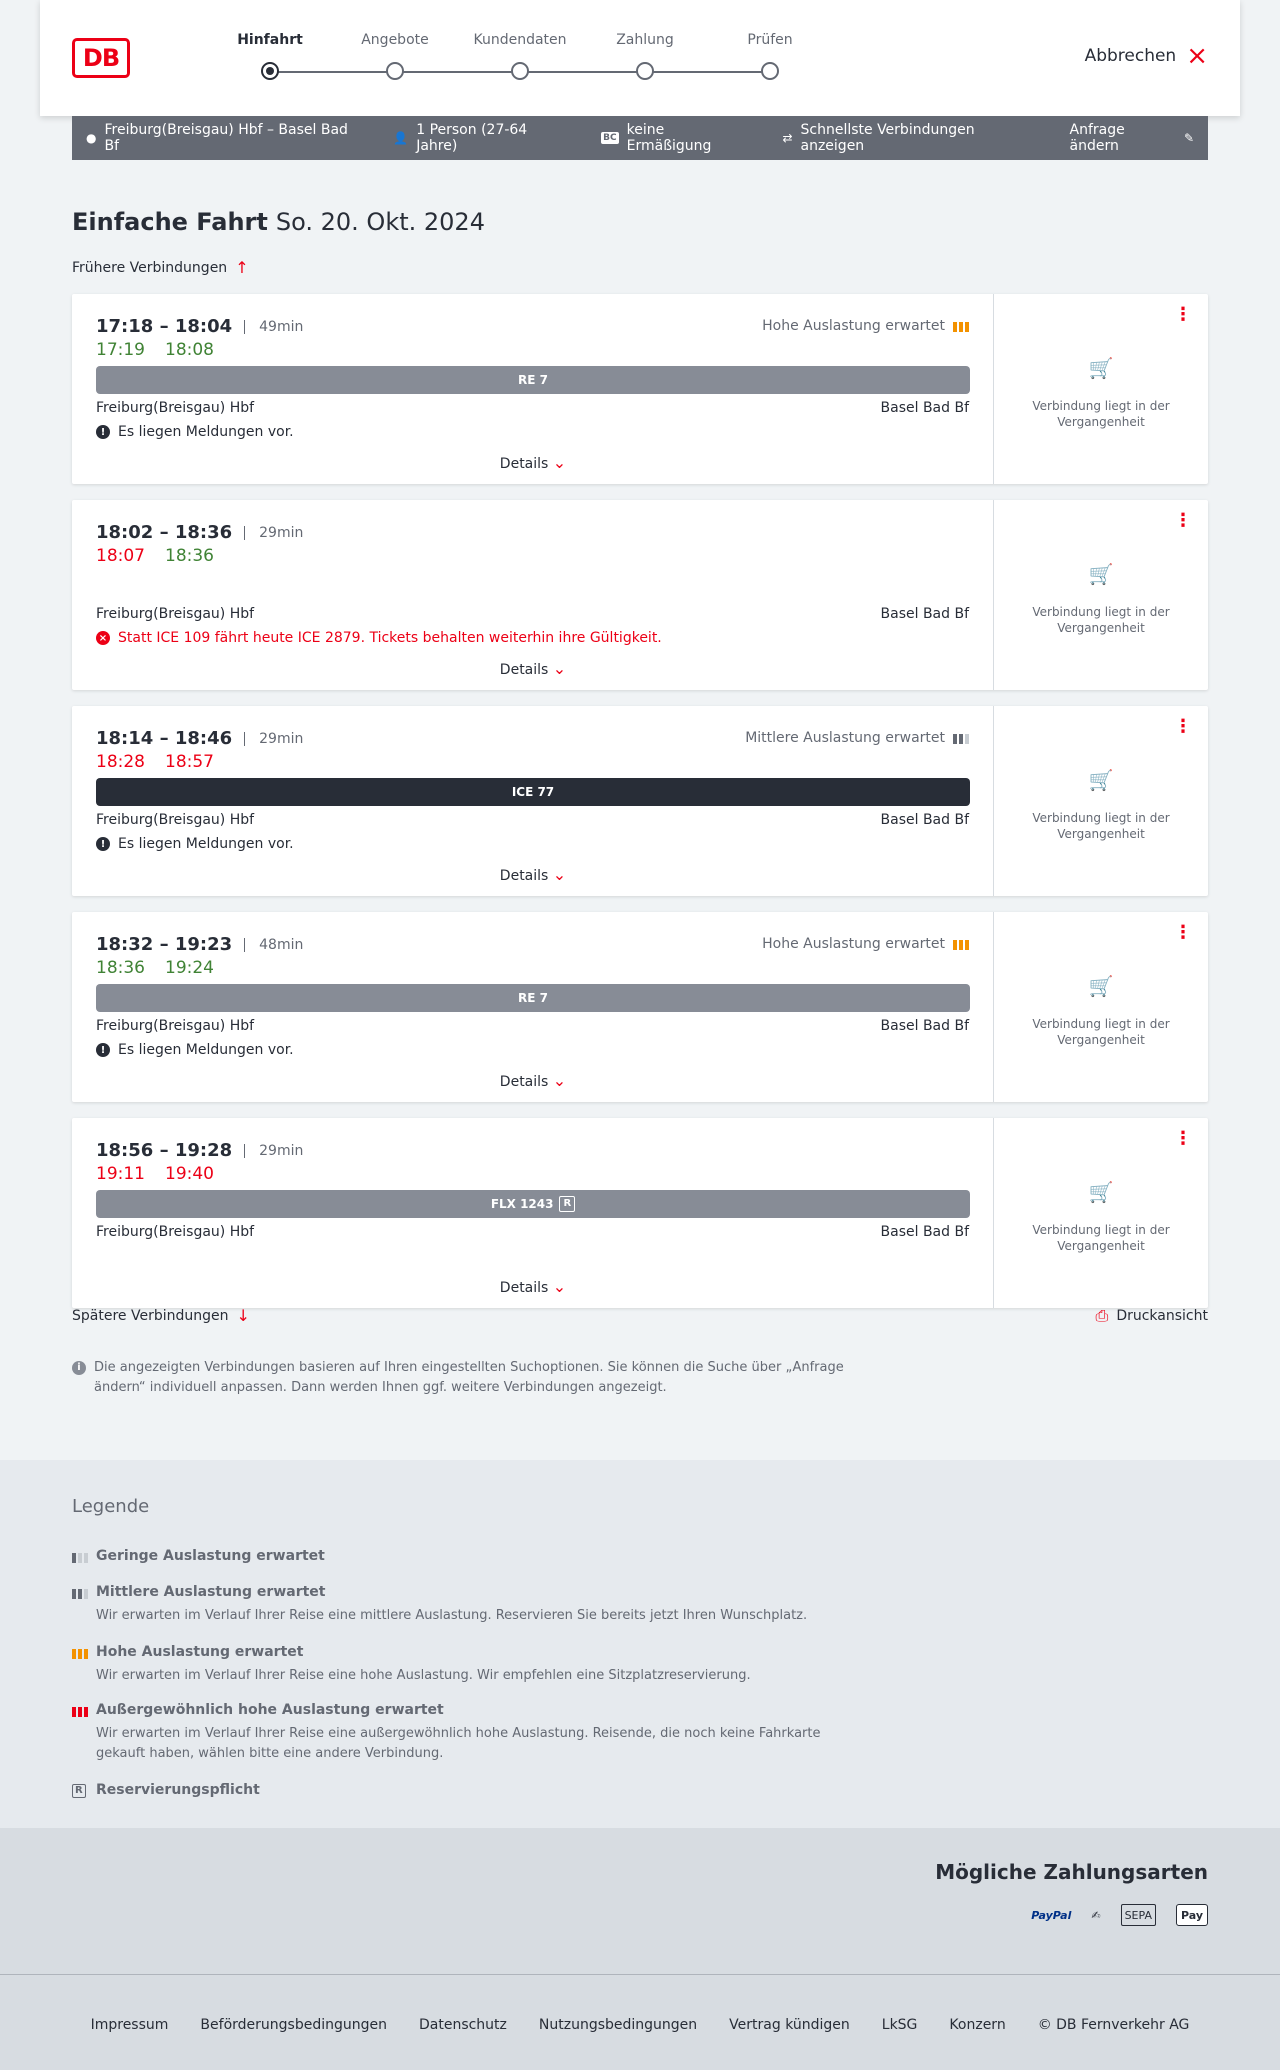 This screenshot has width=1280, height=2070. What do you see at coordinates (789, 2025) in the screenshot?
I see `footer-link: Vertrag kündigen` at bounding box center [789, 2025].